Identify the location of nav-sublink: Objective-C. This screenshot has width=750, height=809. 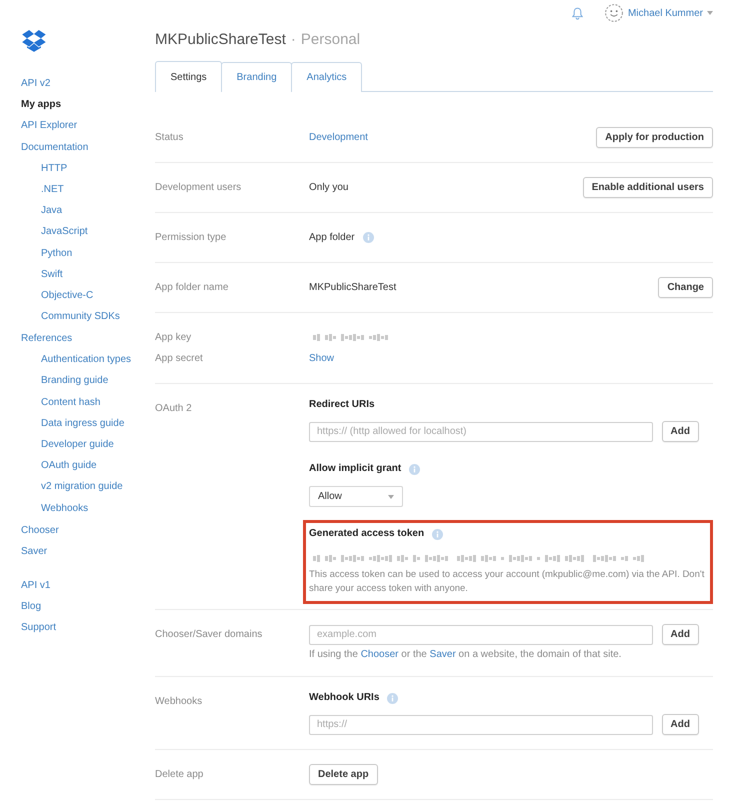
(67, 295).